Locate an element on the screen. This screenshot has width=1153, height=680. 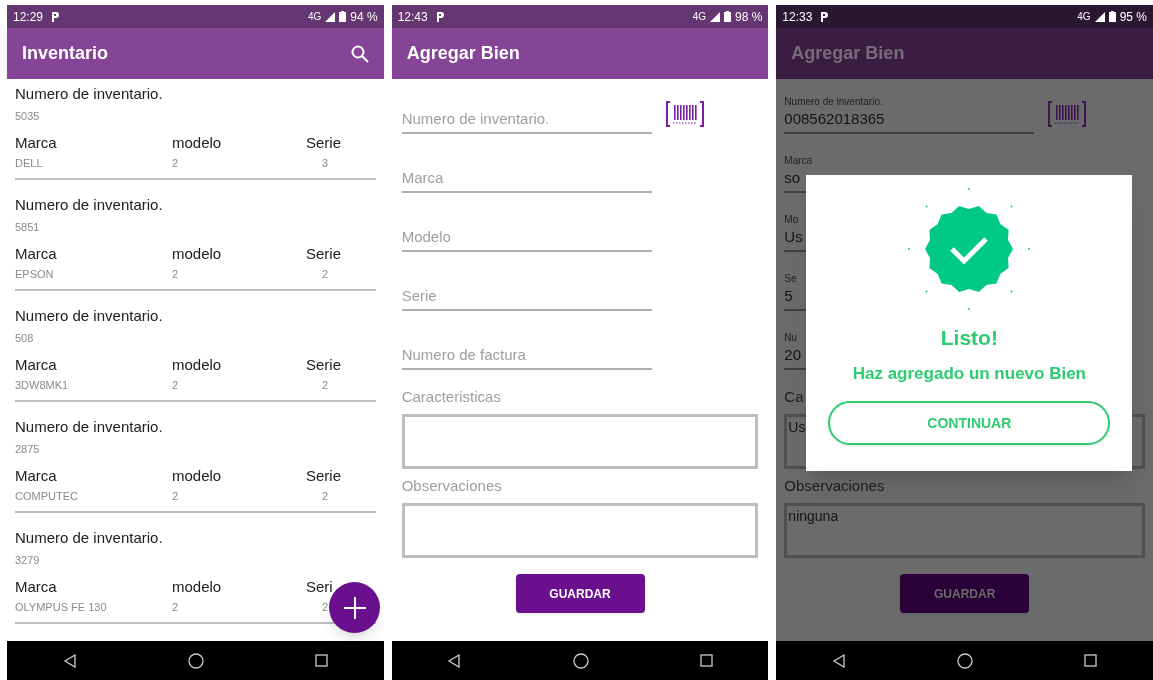
inventory-number: 3279 is located at coordinates (28, 560).